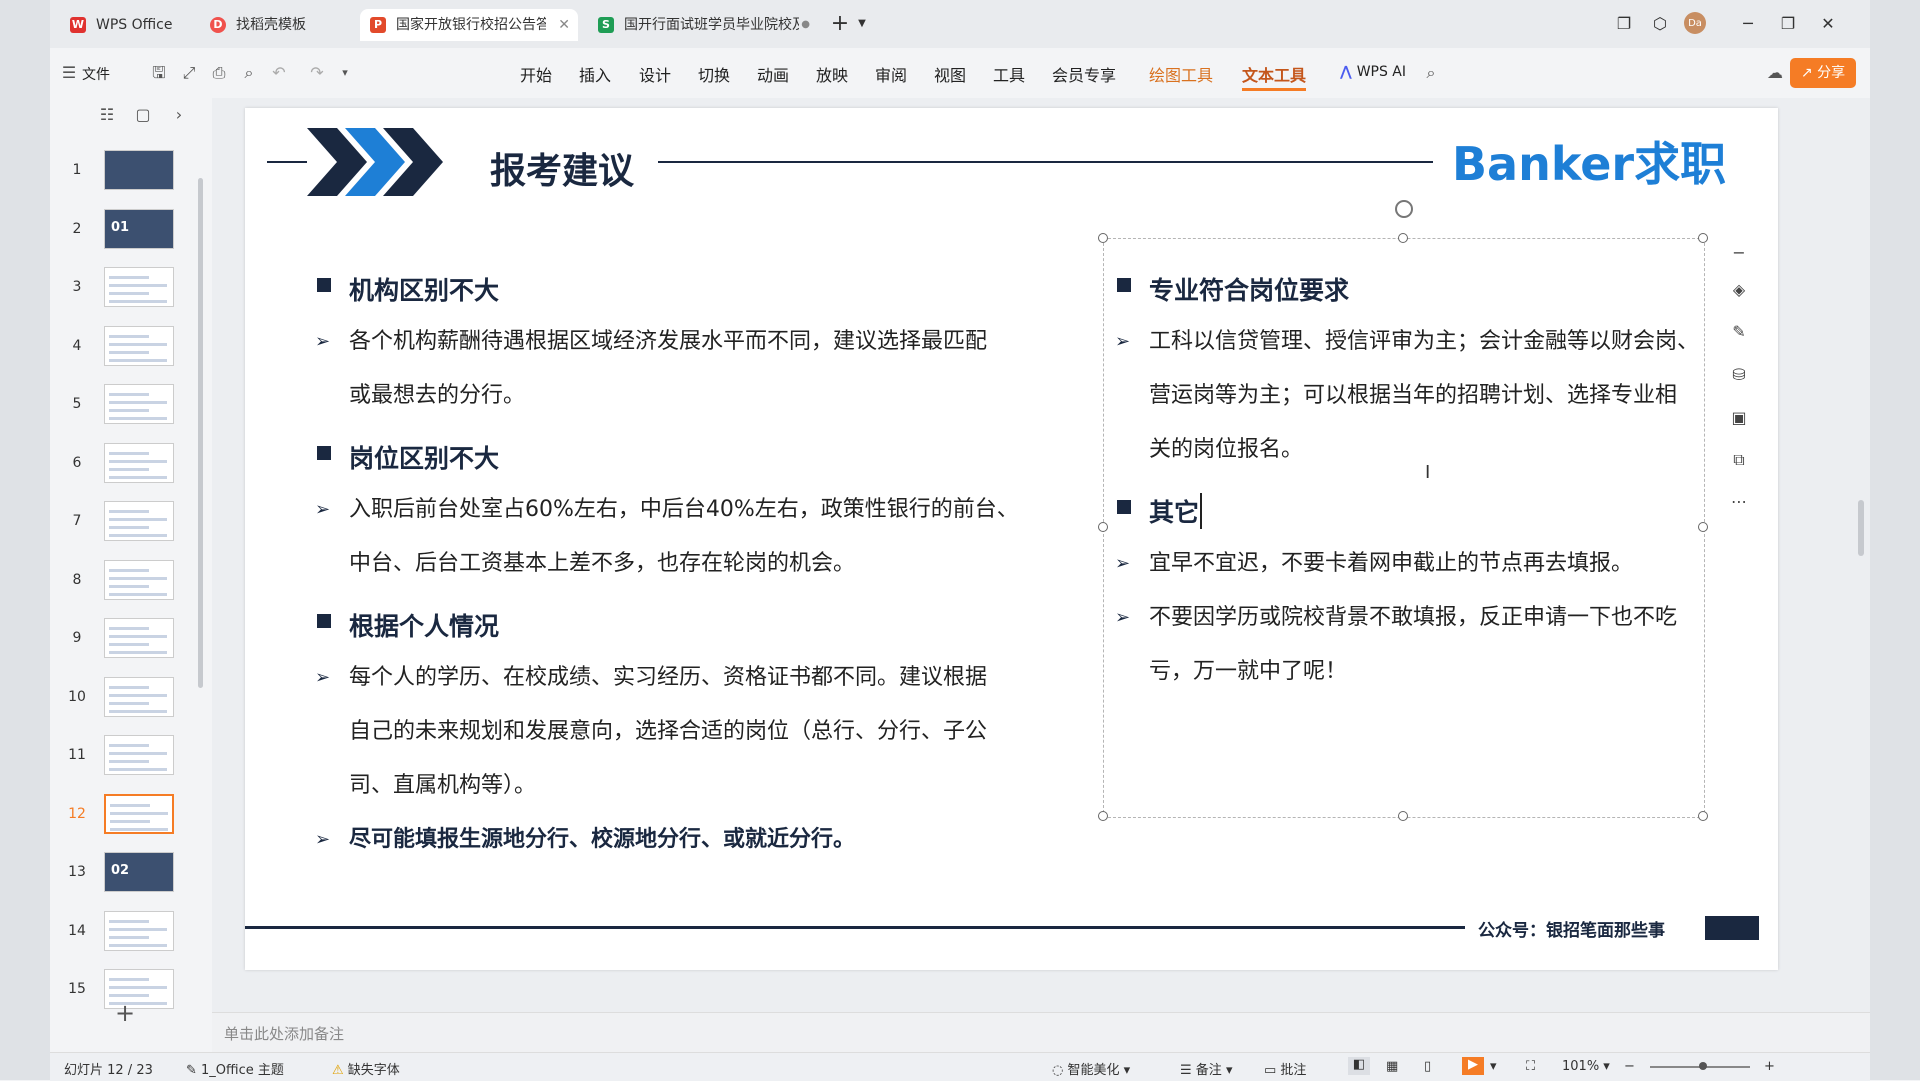 The height and width of the screenshot is (1081, 1920). I want to click on slide-thumbnail-row: 12, so click(130, 816).